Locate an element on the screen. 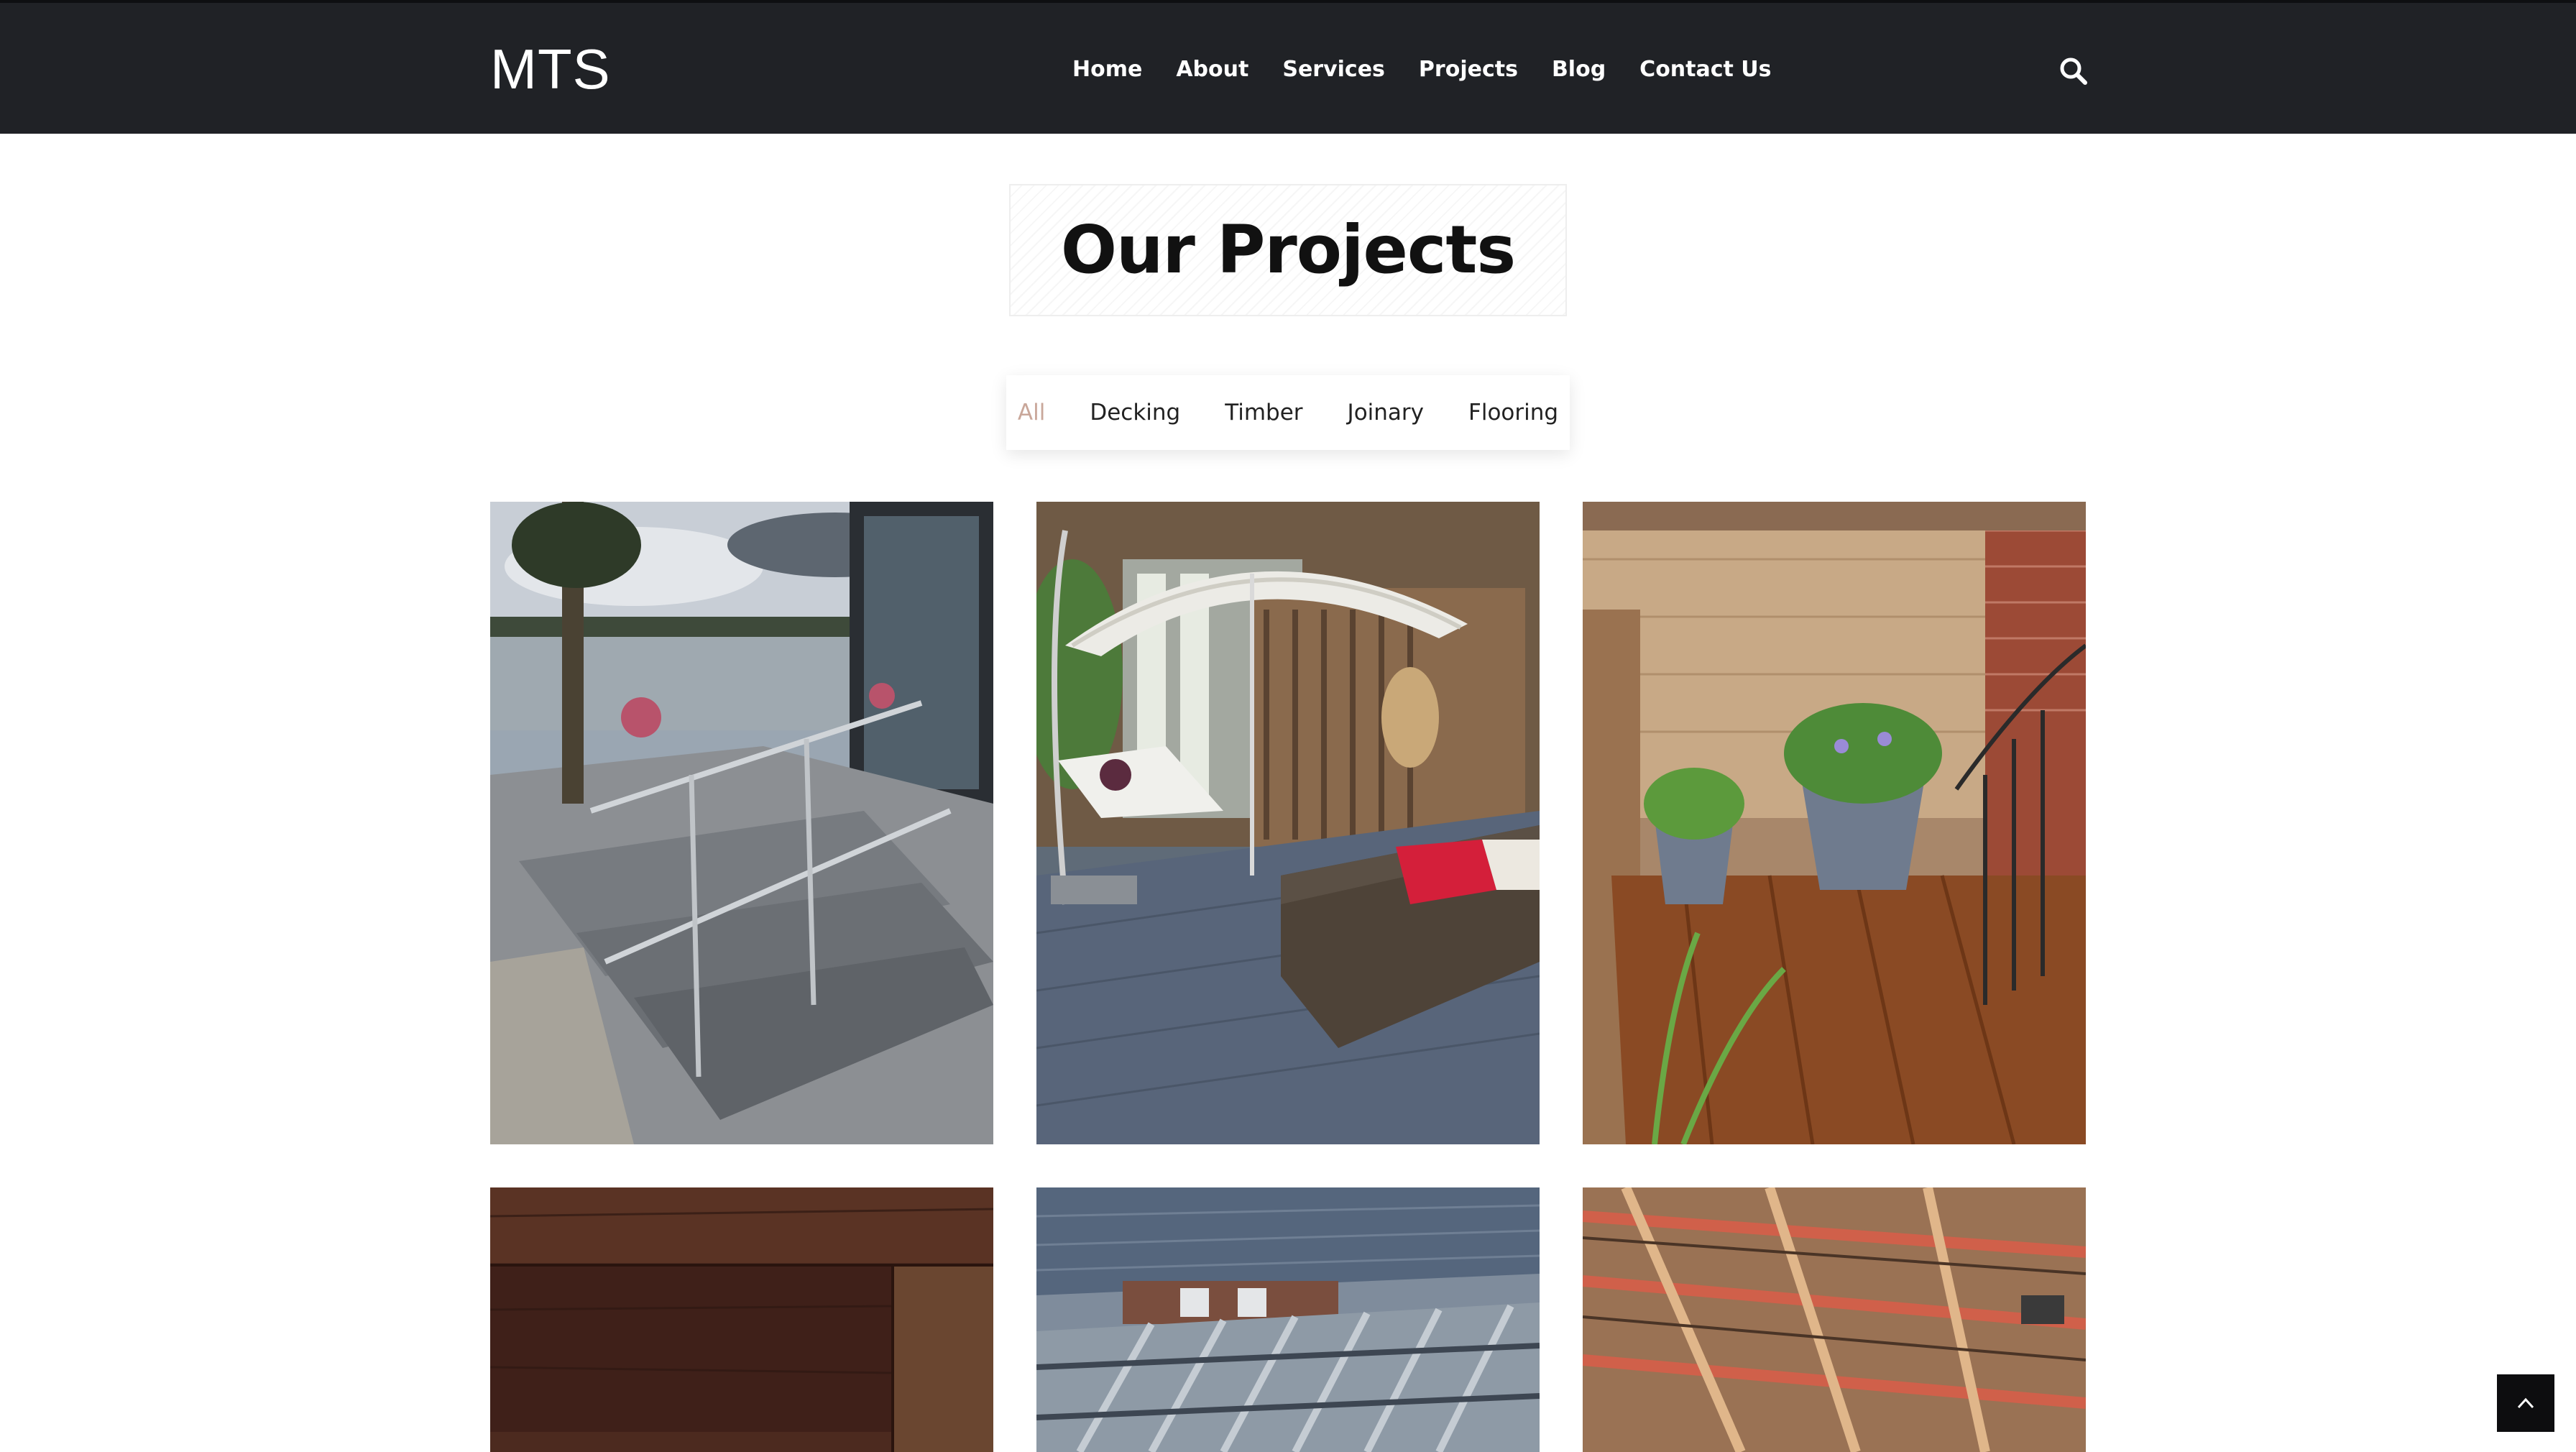 This screenshot has height=1452, width=2576. project-image-balcony-deck is located at coordinates (1834, 823).